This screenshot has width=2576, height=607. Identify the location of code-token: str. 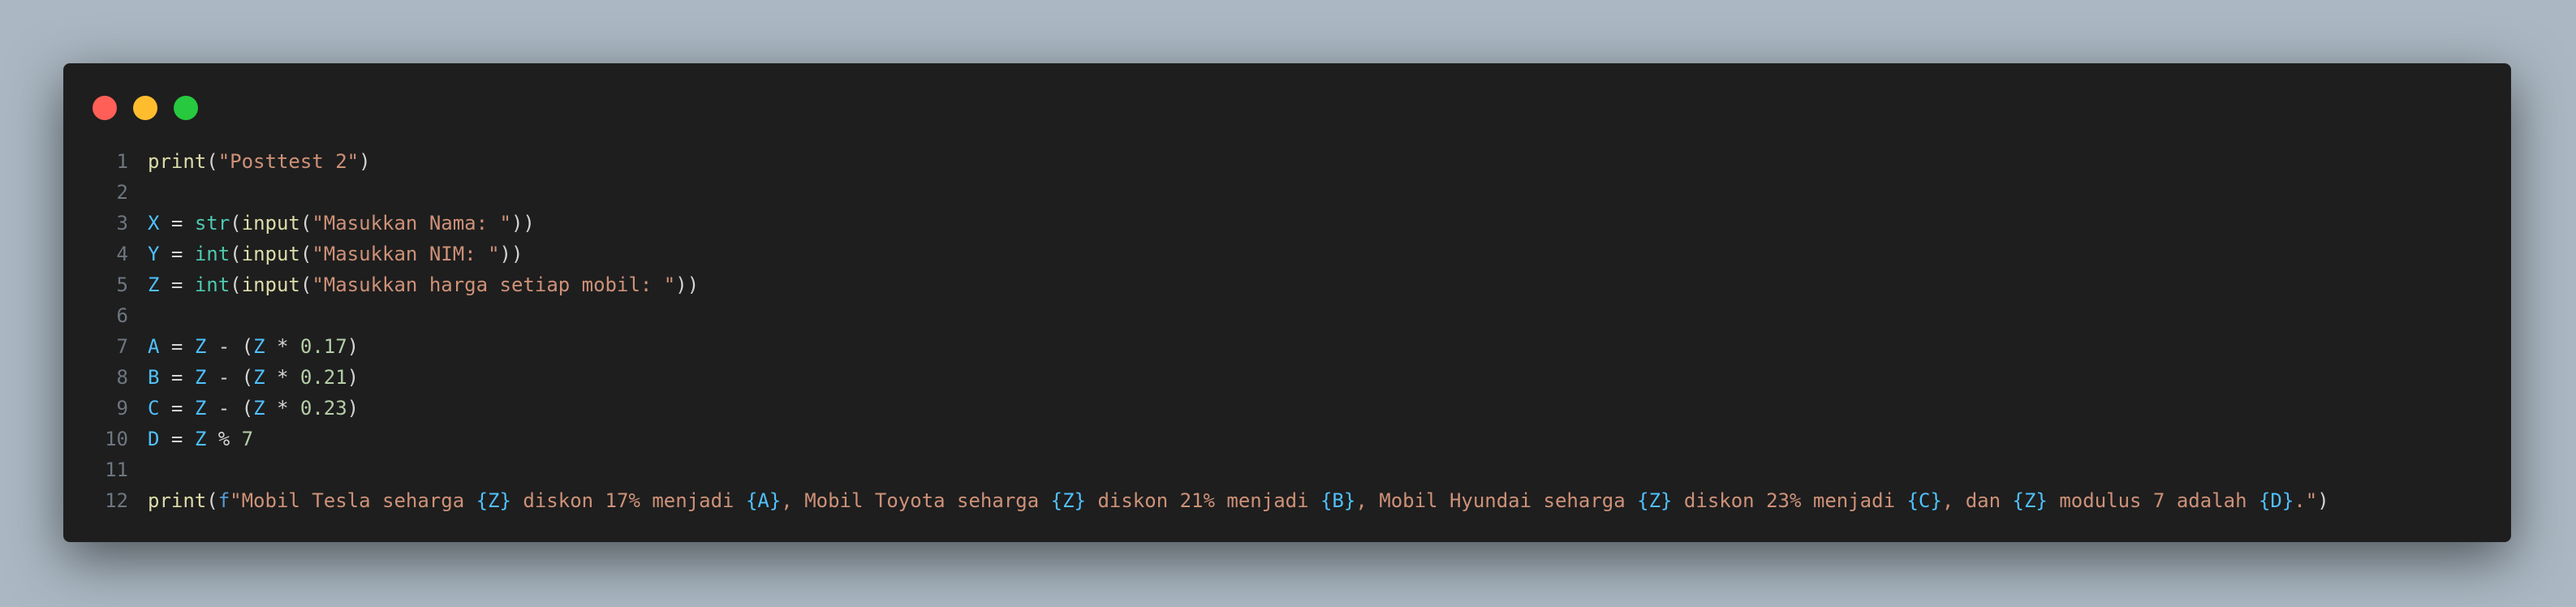
(212, 224).